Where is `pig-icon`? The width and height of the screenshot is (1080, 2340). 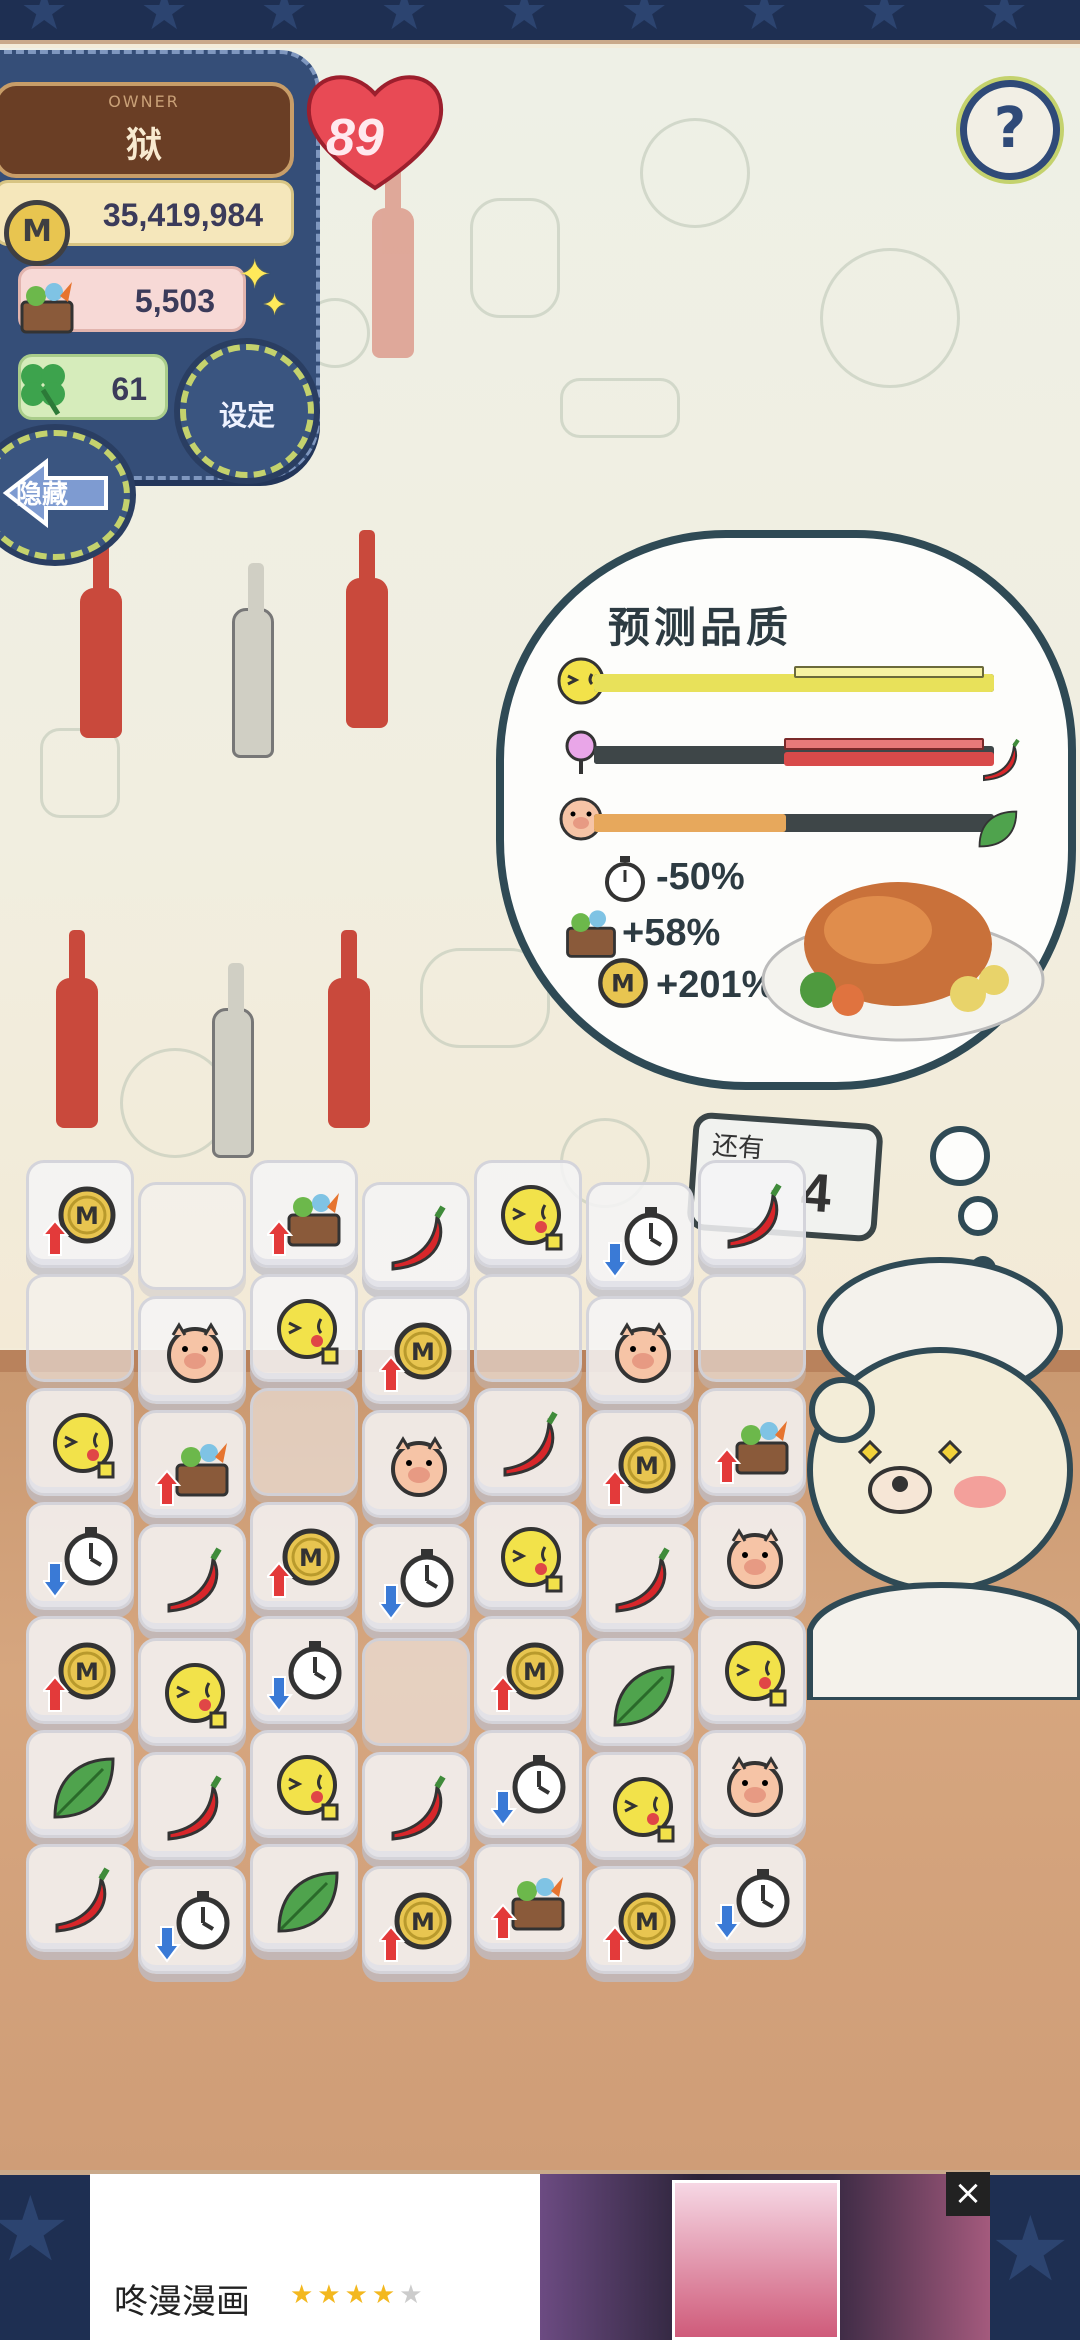
pig-icon is located at coordinates (195, 1352).